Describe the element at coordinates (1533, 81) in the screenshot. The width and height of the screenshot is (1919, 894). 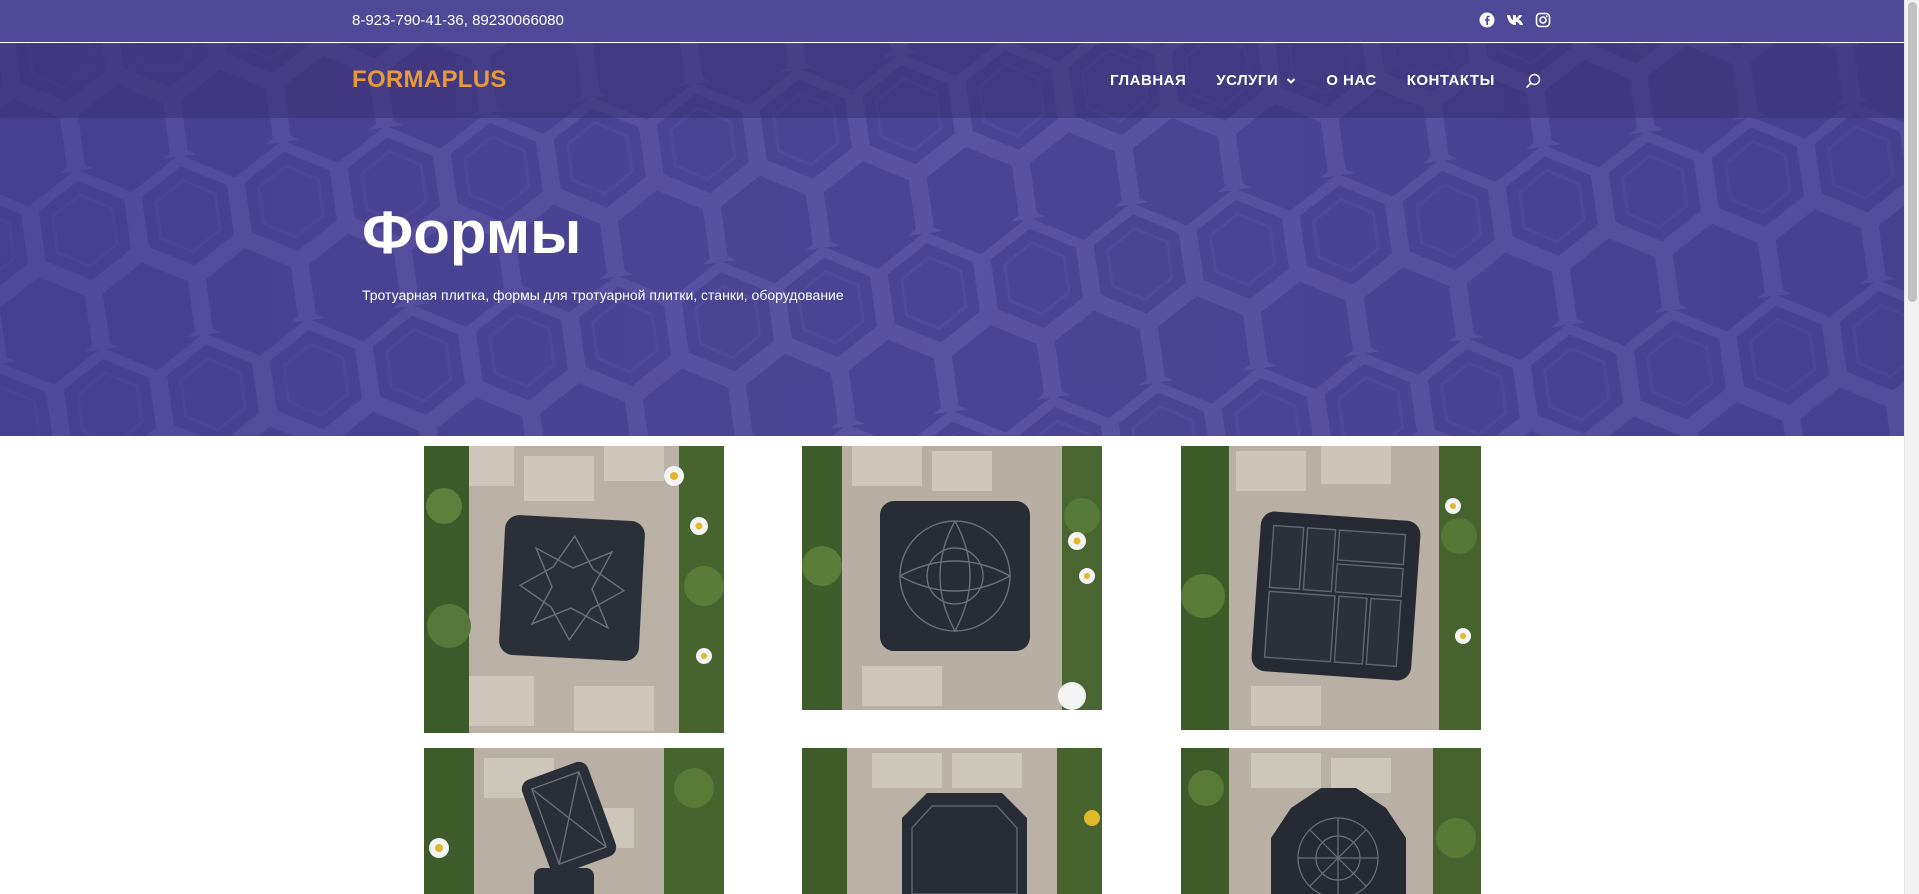
I see `search-icon` at that location.